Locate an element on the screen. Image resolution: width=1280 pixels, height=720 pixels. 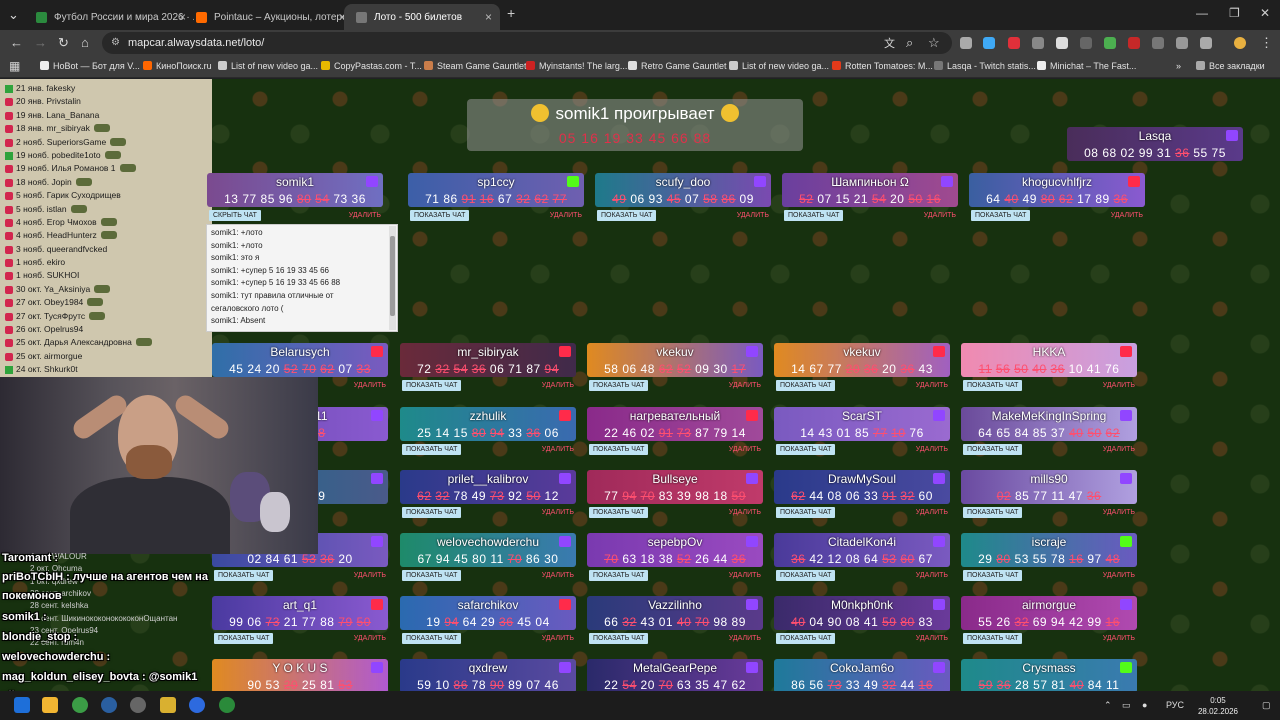
history-row: 19 янв. Lana_Banana is located at coordinates (108, 116).